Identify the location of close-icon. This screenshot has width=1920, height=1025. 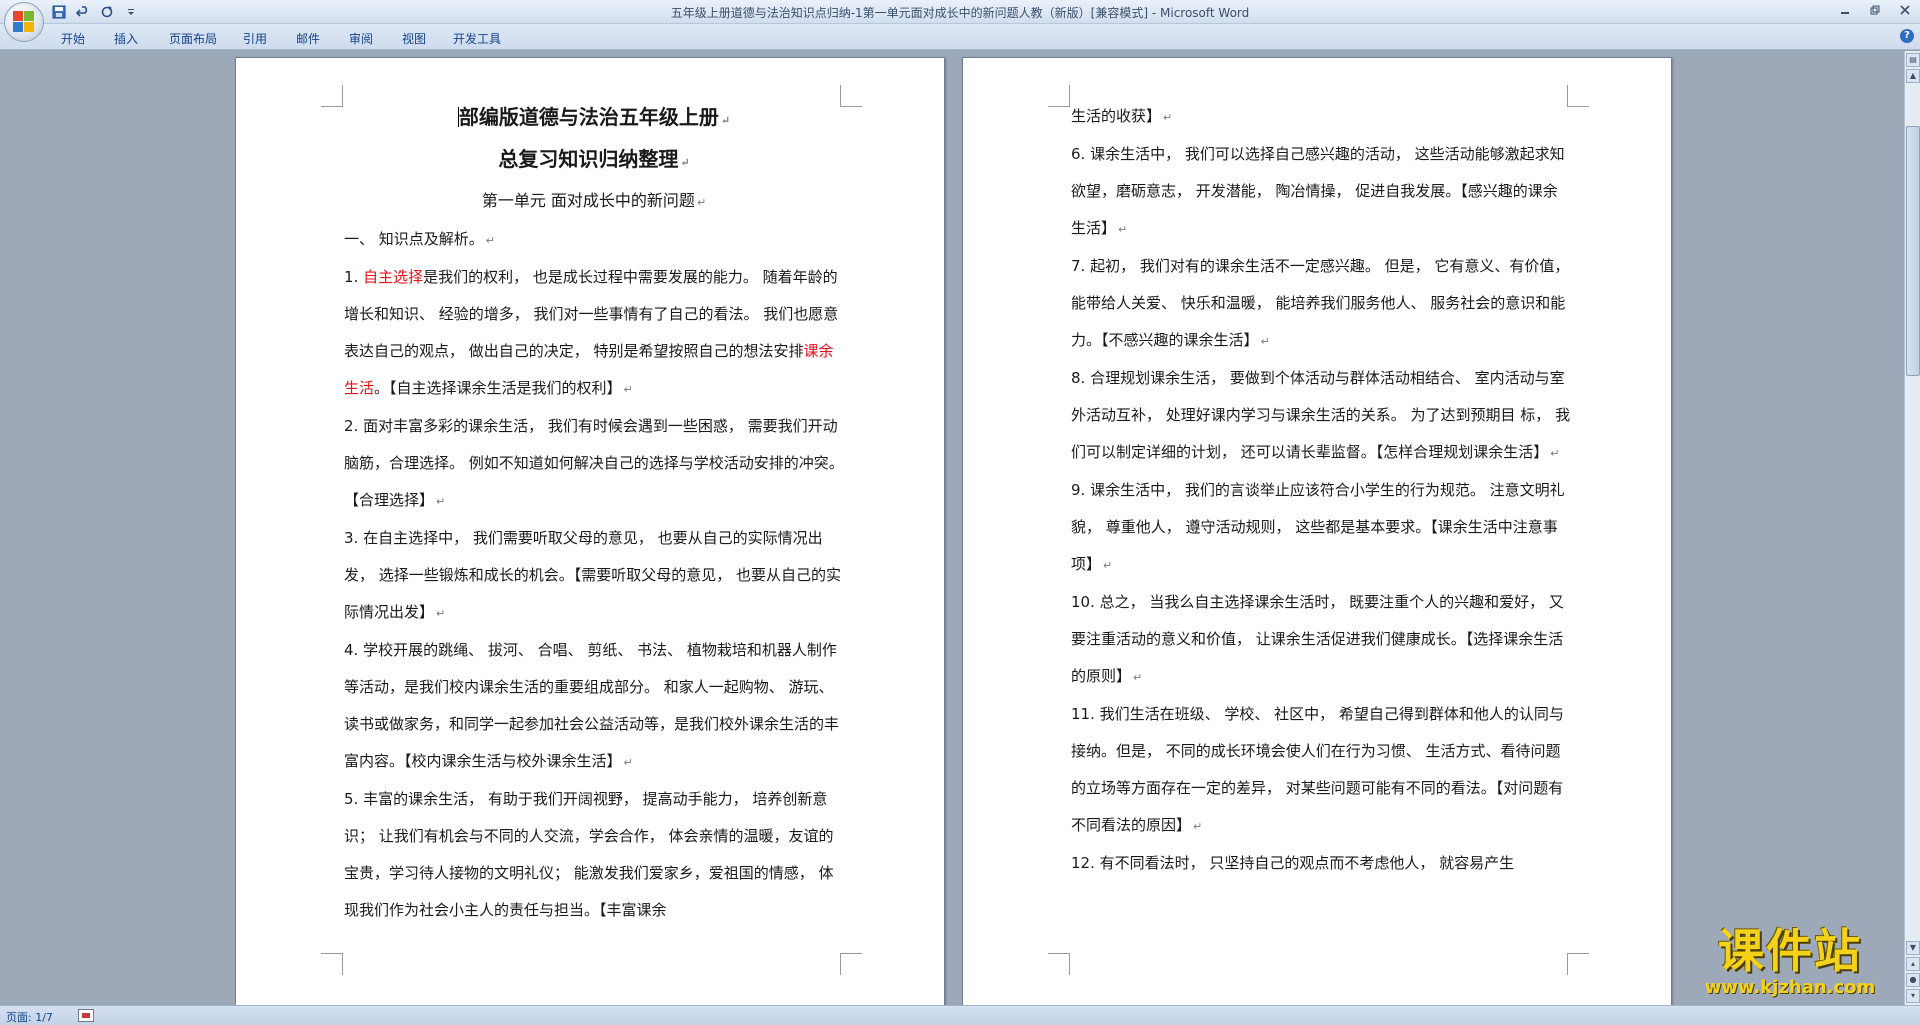
(1905, 10).